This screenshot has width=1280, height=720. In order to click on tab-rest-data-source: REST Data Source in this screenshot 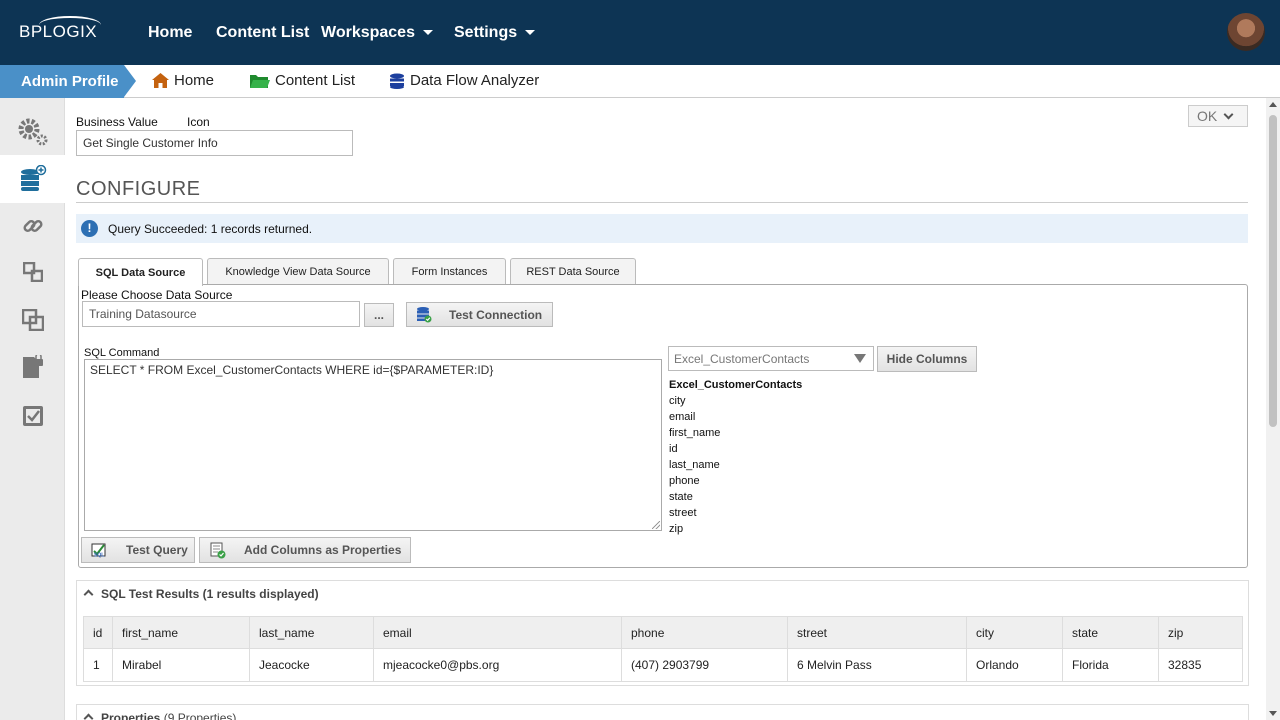, I will do `click(573, 271)`.